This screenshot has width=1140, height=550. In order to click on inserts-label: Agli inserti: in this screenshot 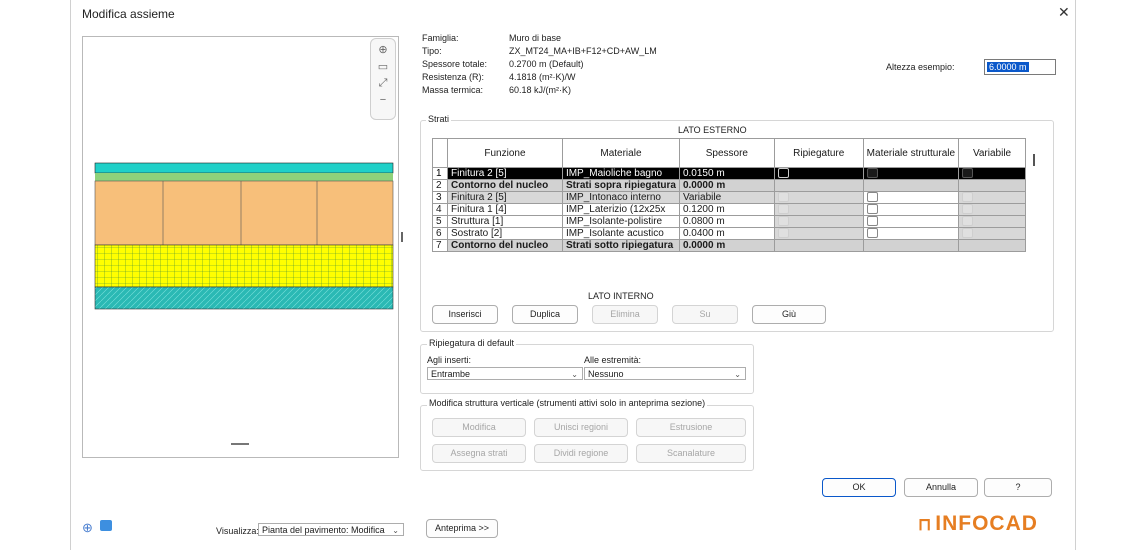, I will do `click(449, 360)`.